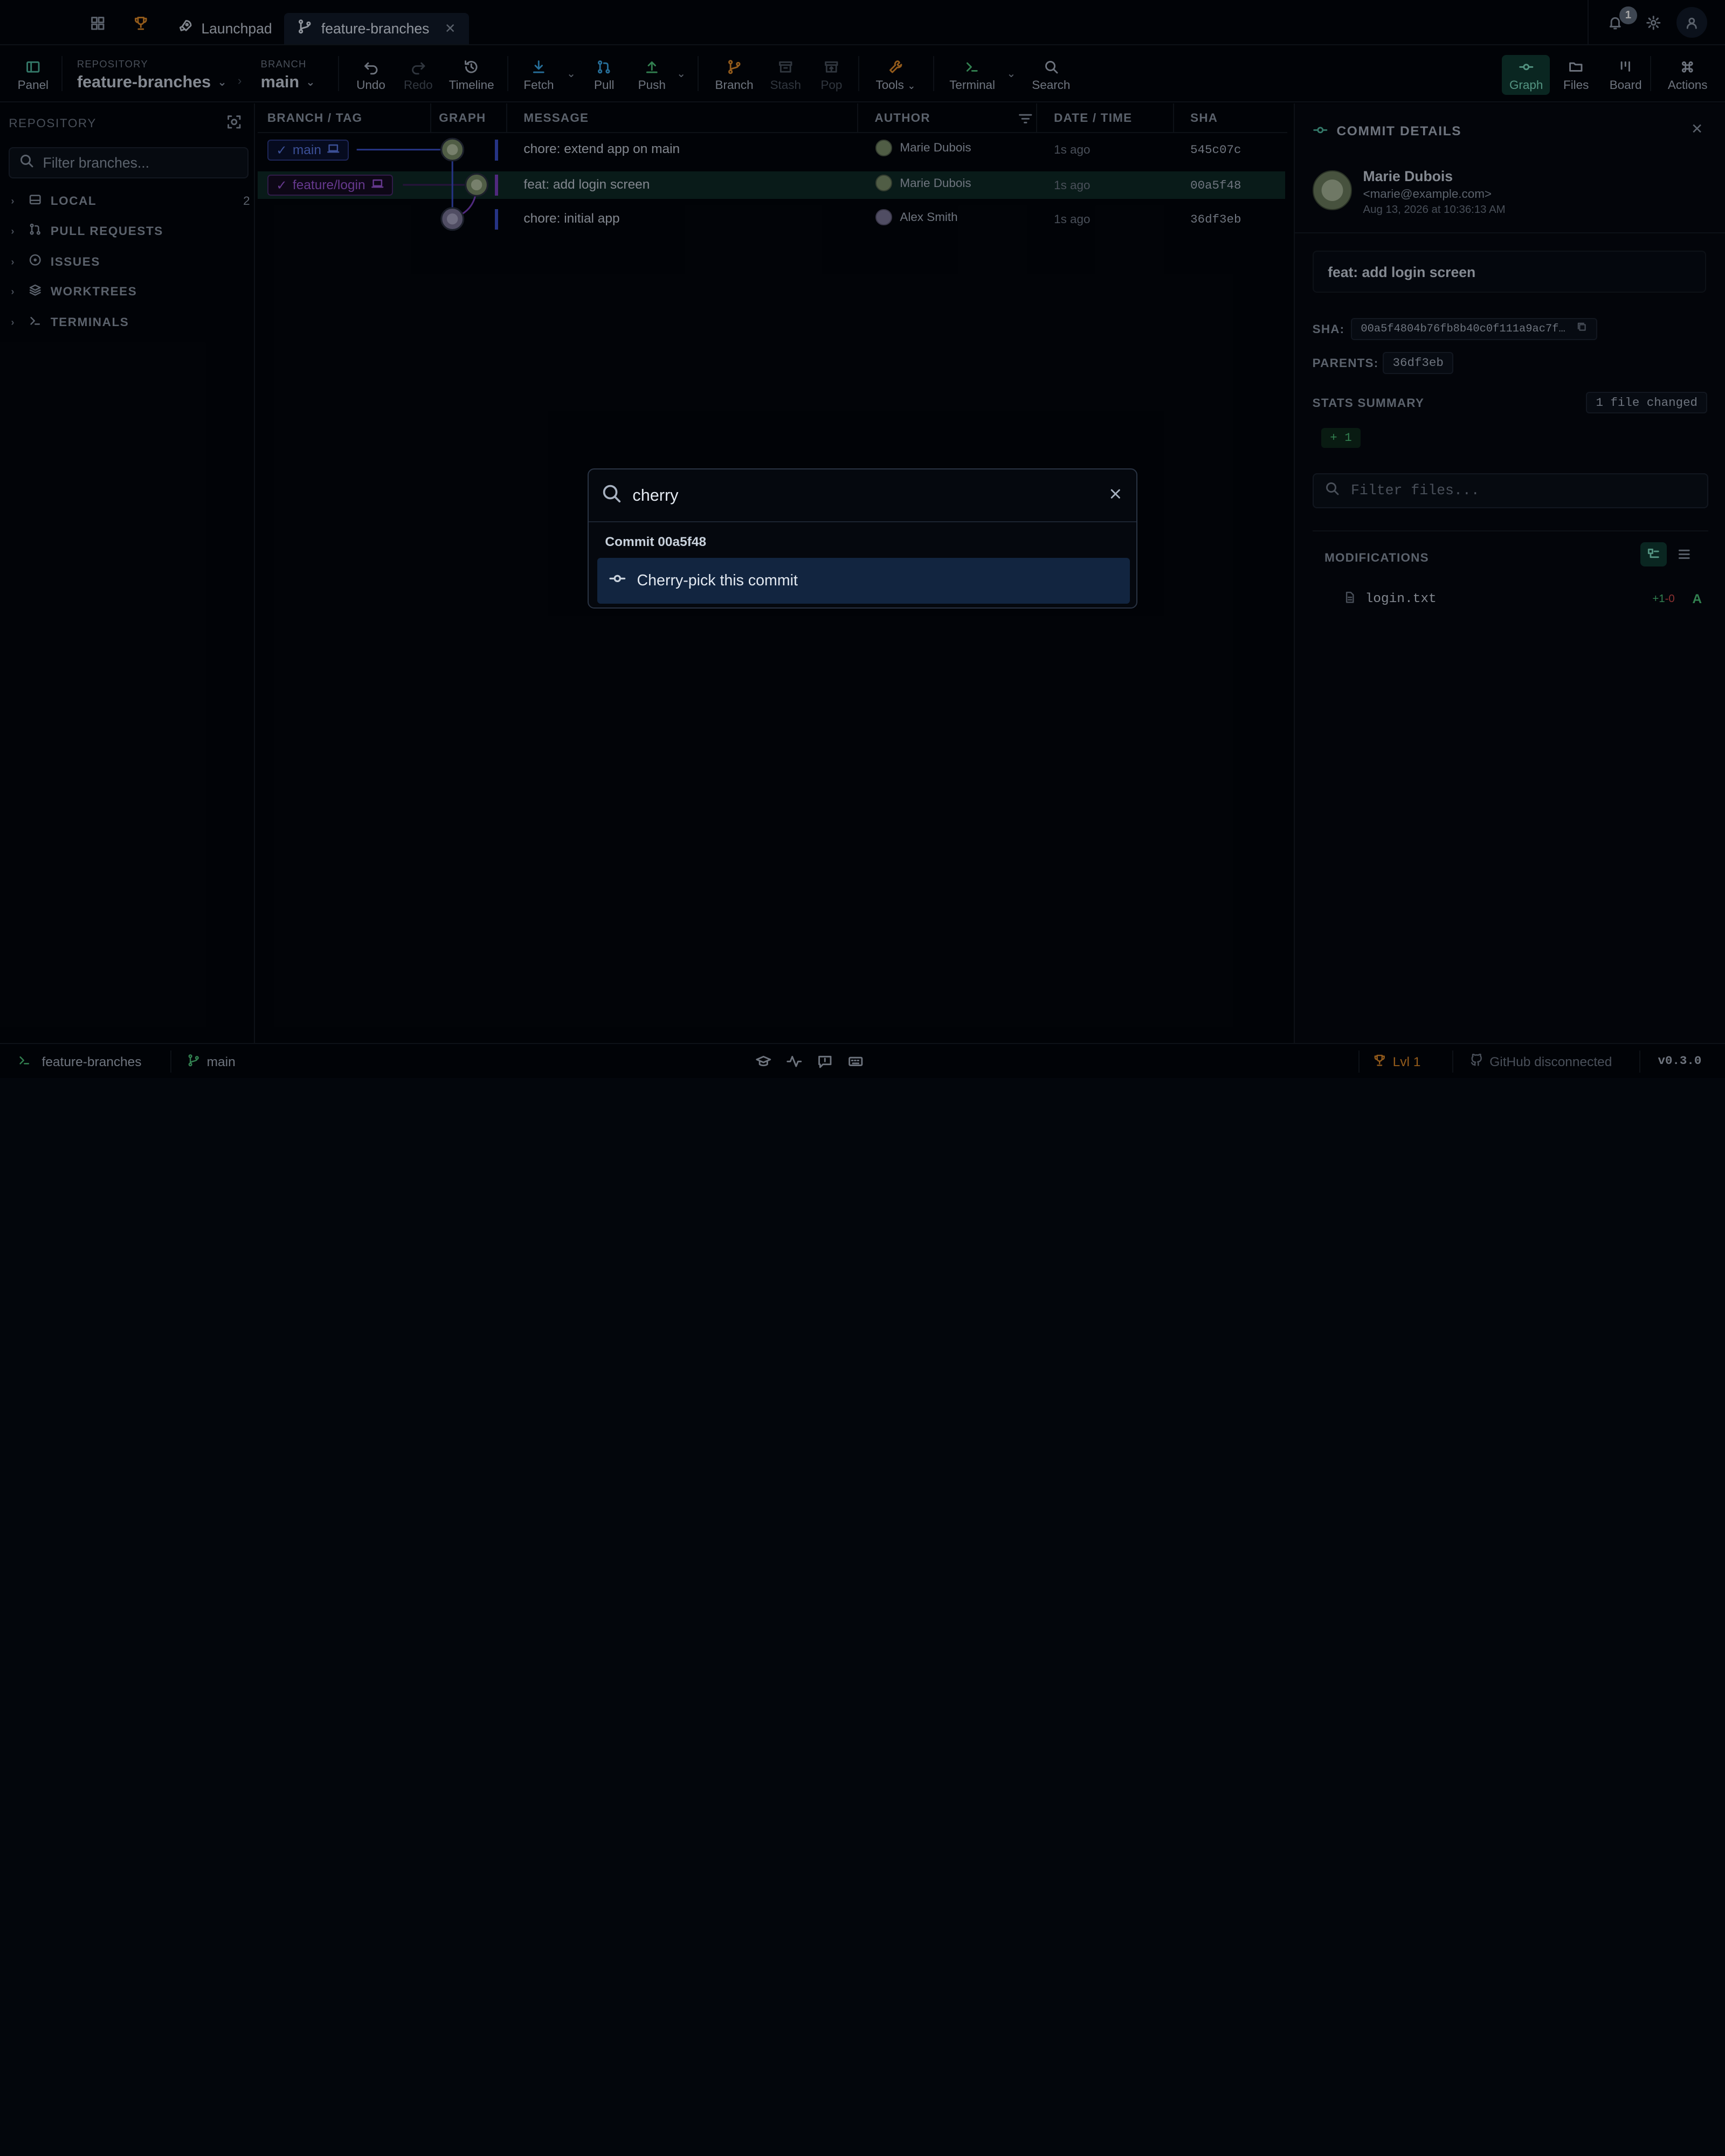 Image resolution: width=1725 pixels, height=2156 pixels. I want to click on cherry-pick-command: Cherry-pick this commit, so click(864, 580).